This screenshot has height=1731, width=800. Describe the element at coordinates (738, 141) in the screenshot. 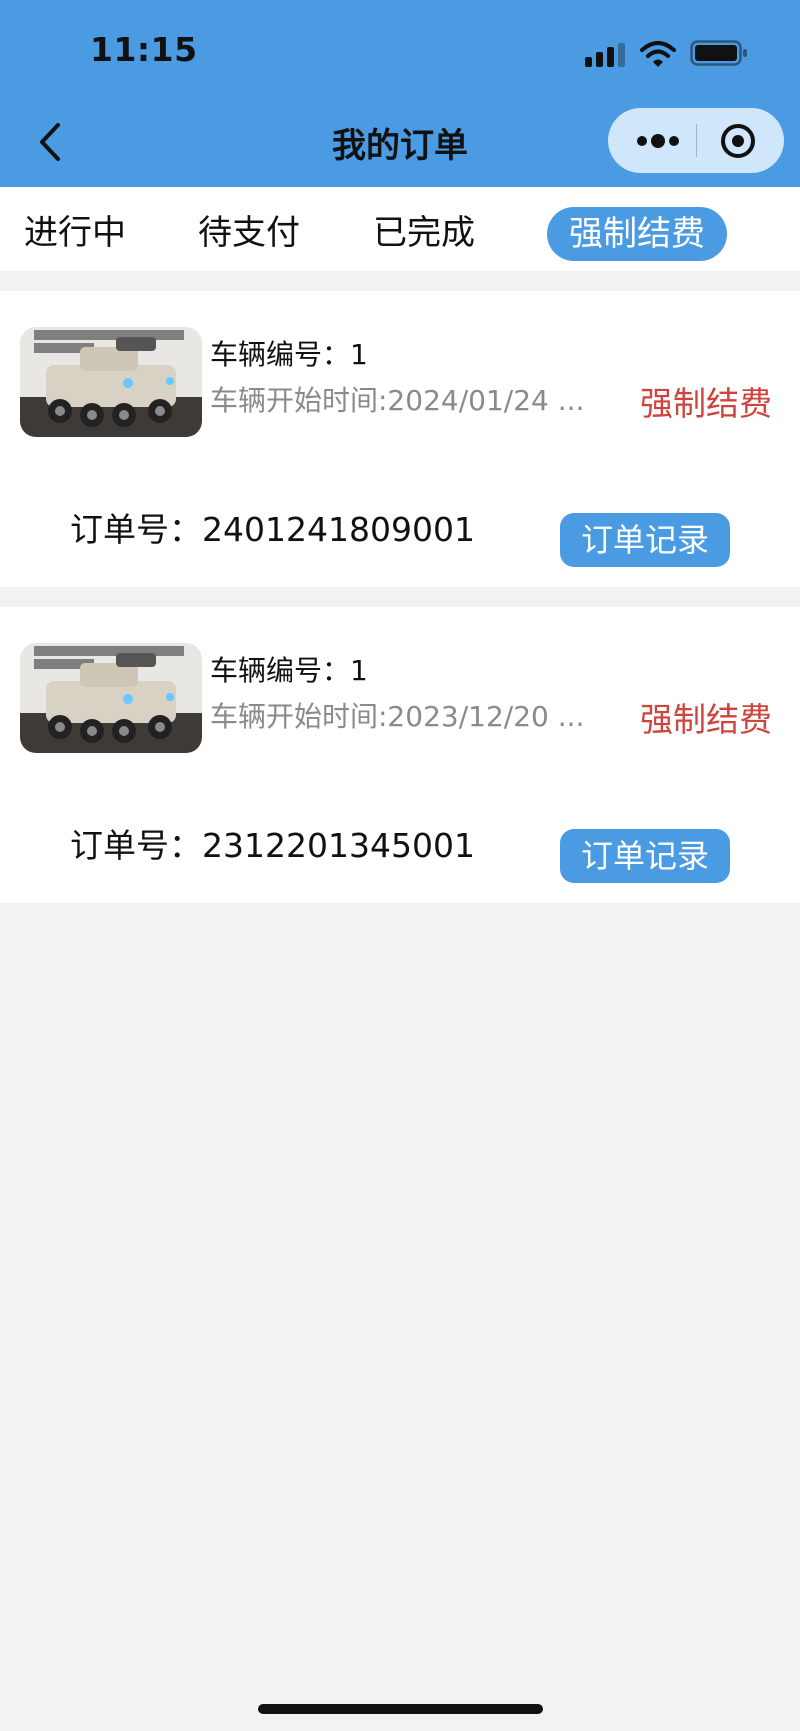

I see `target-circle-icon` at that location.